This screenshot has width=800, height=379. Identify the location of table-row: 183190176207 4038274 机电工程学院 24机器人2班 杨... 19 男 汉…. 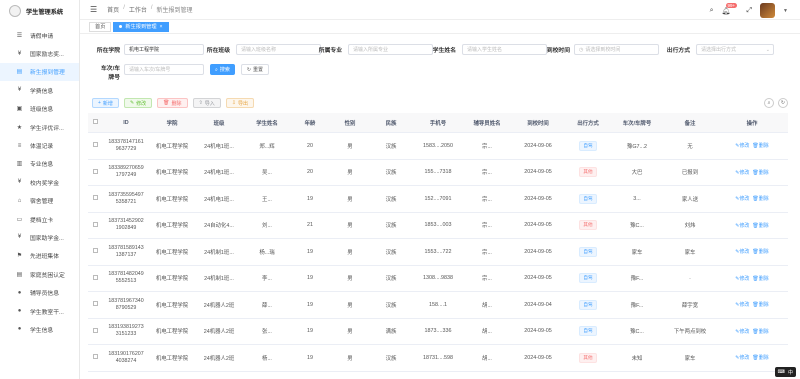
(438, 358).